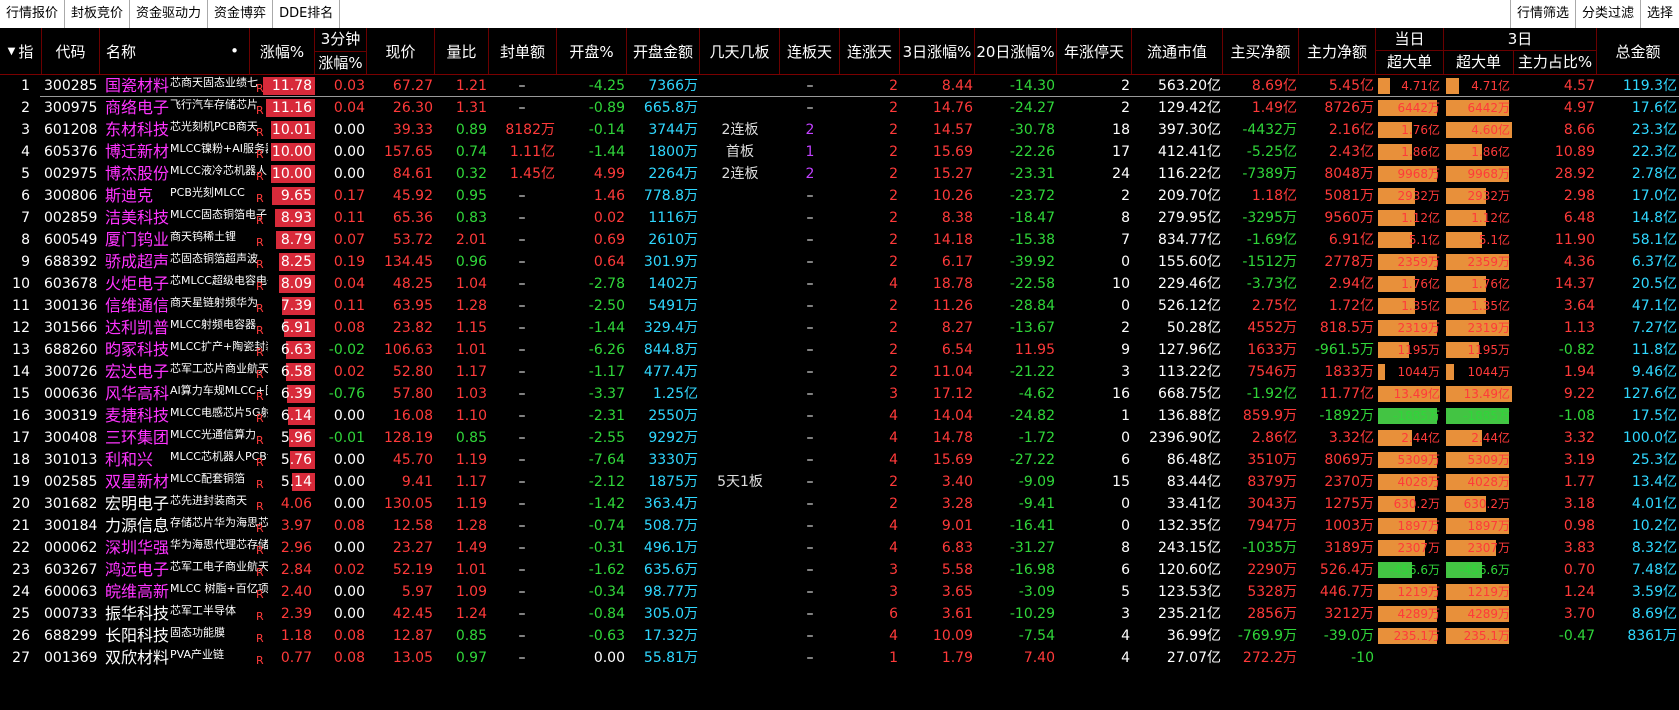 Image resolution: width=1679 pixels, height=710 pixels. I want to click on cell-float-cap: 129.42亿, so click(1189, 108).